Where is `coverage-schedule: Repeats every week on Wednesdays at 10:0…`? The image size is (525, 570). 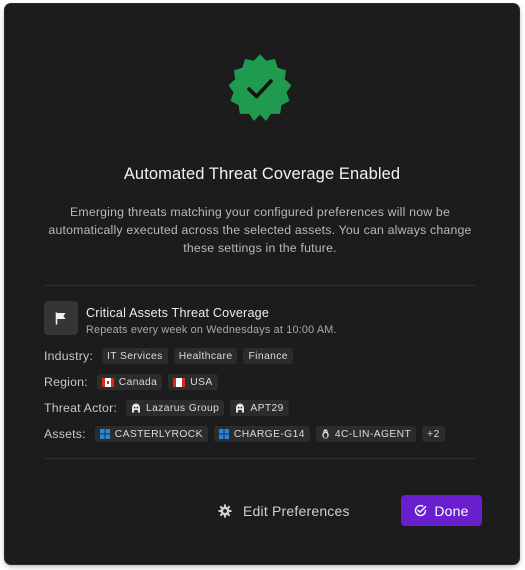
coverage-schedule: Repeats every week on Wednesdays at 10:0… is located at coordinates (211, 330).